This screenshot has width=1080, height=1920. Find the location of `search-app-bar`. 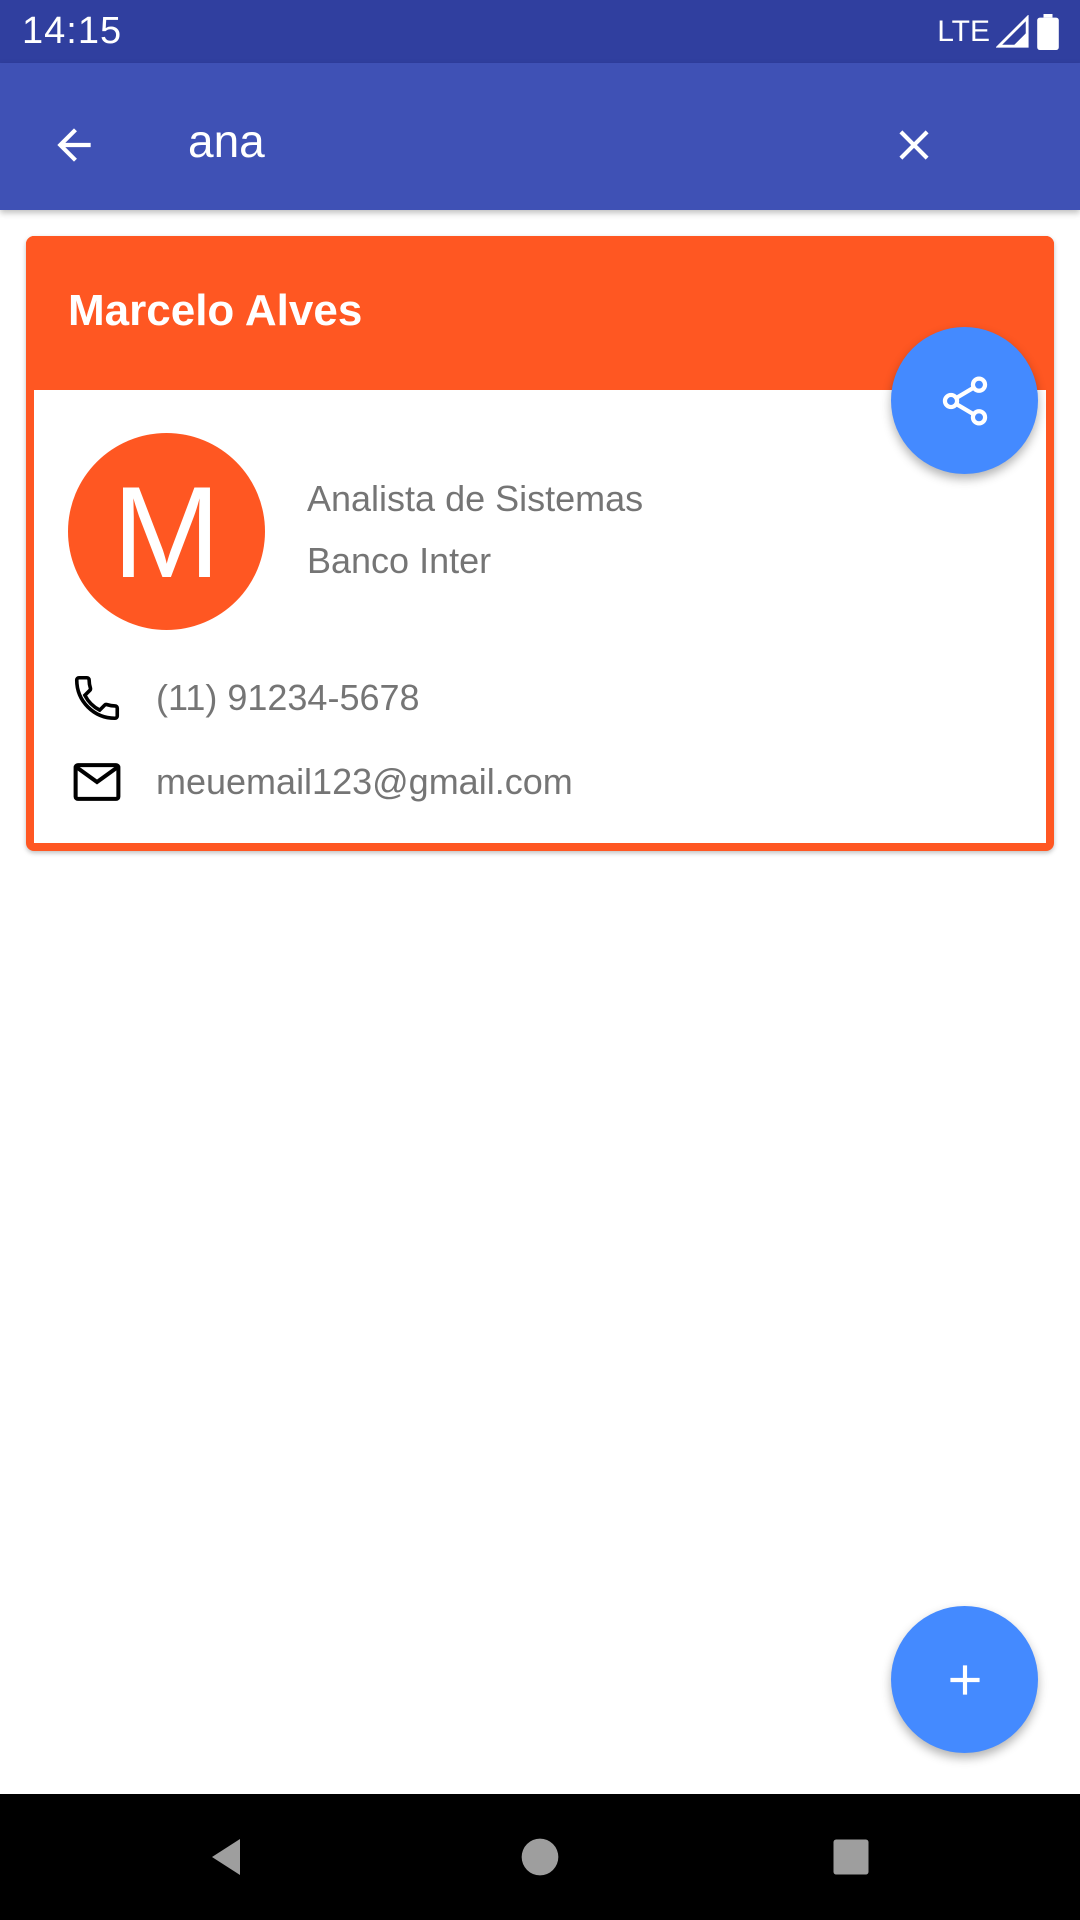

search-app-bar is located at coordinates (540, 136).